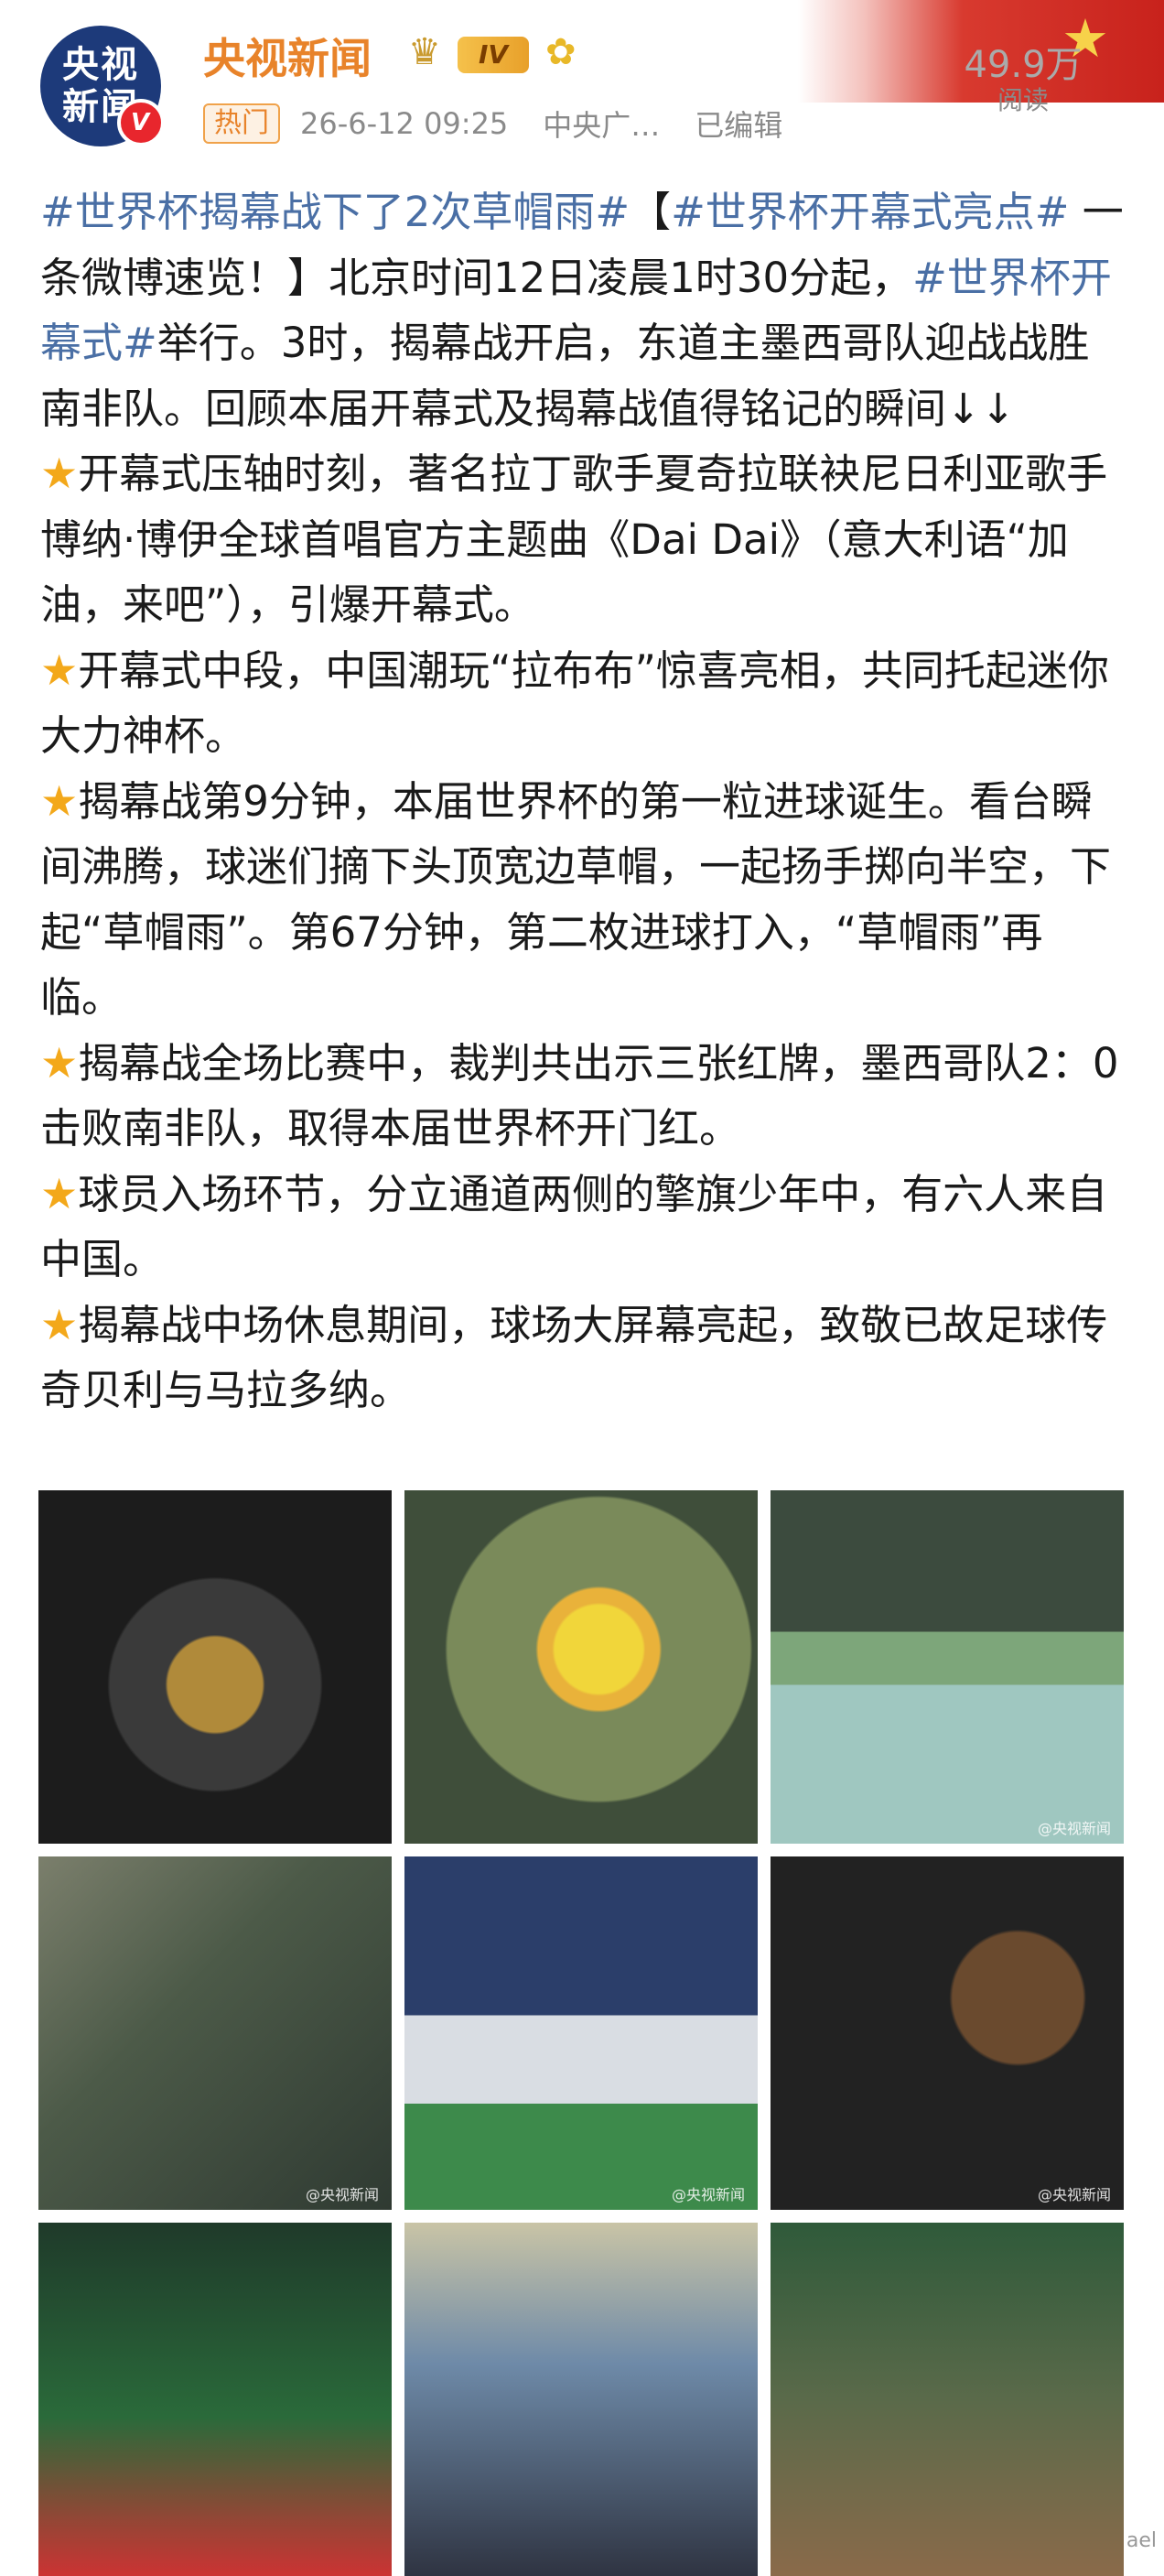 The image size is (1164, 2576). What do you see at coordinates (100, 65) in the screenshot?
I see `avatar-text-top: 央视` at bounding box center [100, 65].